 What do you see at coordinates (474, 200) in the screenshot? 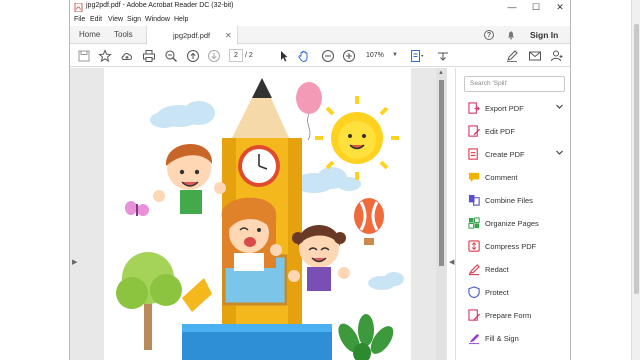
I see `combine-files-icon` at bounding box center [474, 200].